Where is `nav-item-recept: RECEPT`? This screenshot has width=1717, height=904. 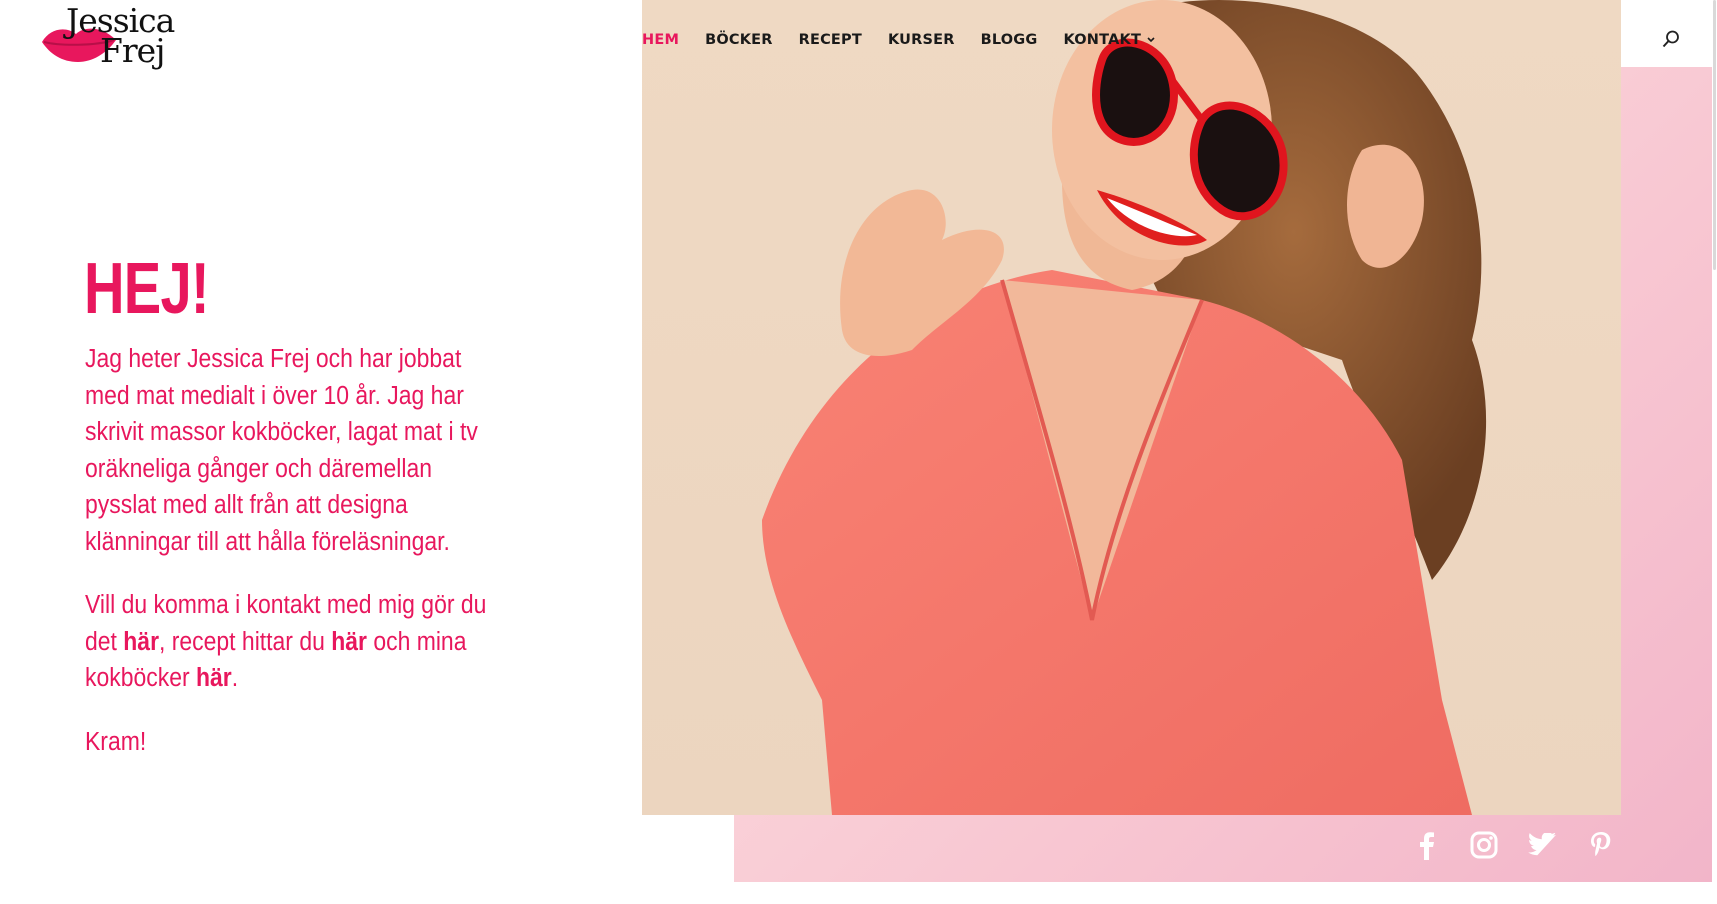 nav-item-recept: RECEPT is located at coordinates (830, 40).